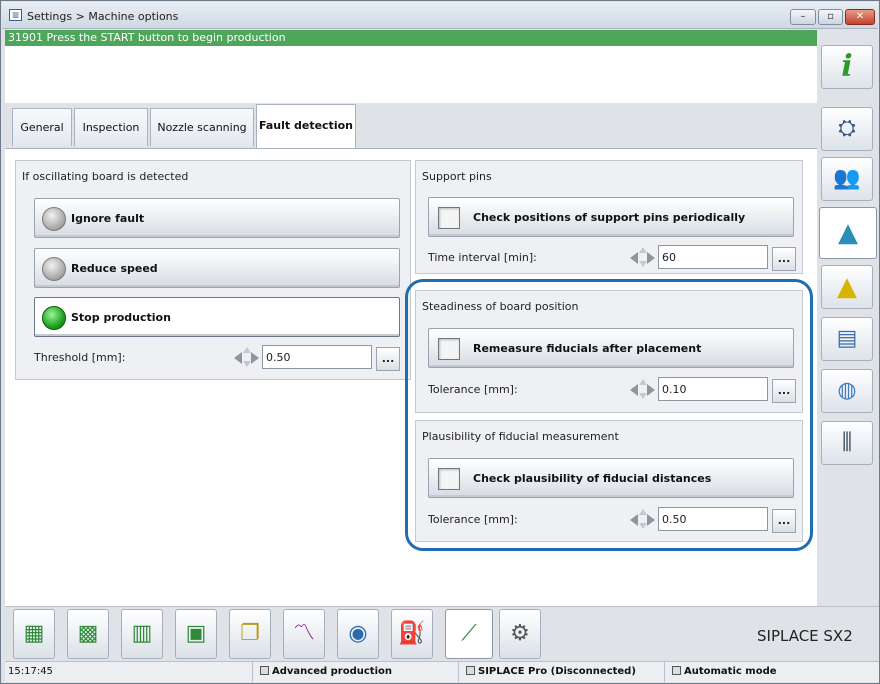 This screenshot has width=880, height=684. I want to click on users-button: 👥, so click(847, 179).